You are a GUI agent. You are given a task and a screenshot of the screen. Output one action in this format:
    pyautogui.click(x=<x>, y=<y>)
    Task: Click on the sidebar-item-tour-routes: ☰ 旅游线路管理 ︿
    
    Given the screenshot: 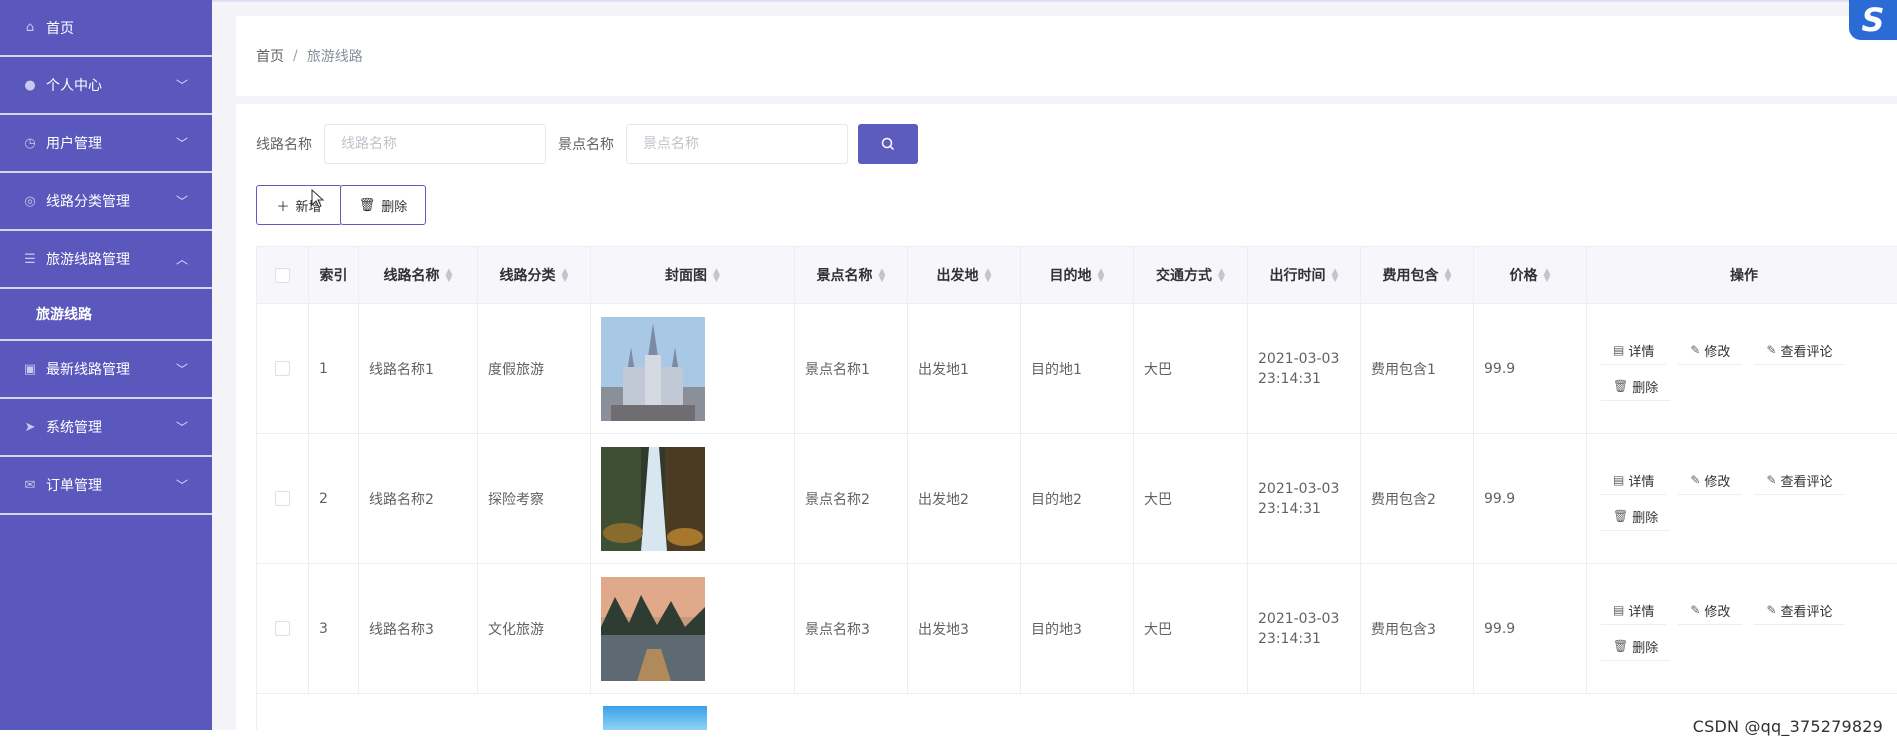 What is the action you would take?
    pyautogui.click(x=106, y=260)
    